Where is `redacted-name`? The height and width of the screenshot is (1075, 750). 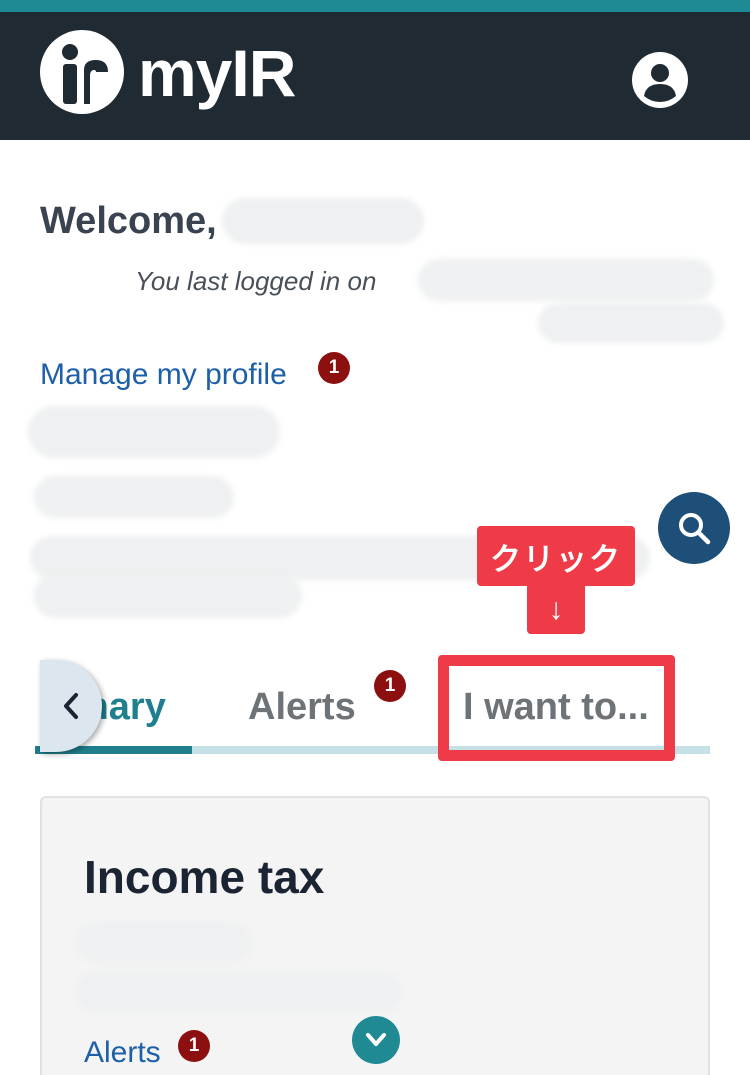
redacted-name is located at coordinates (323, 221).